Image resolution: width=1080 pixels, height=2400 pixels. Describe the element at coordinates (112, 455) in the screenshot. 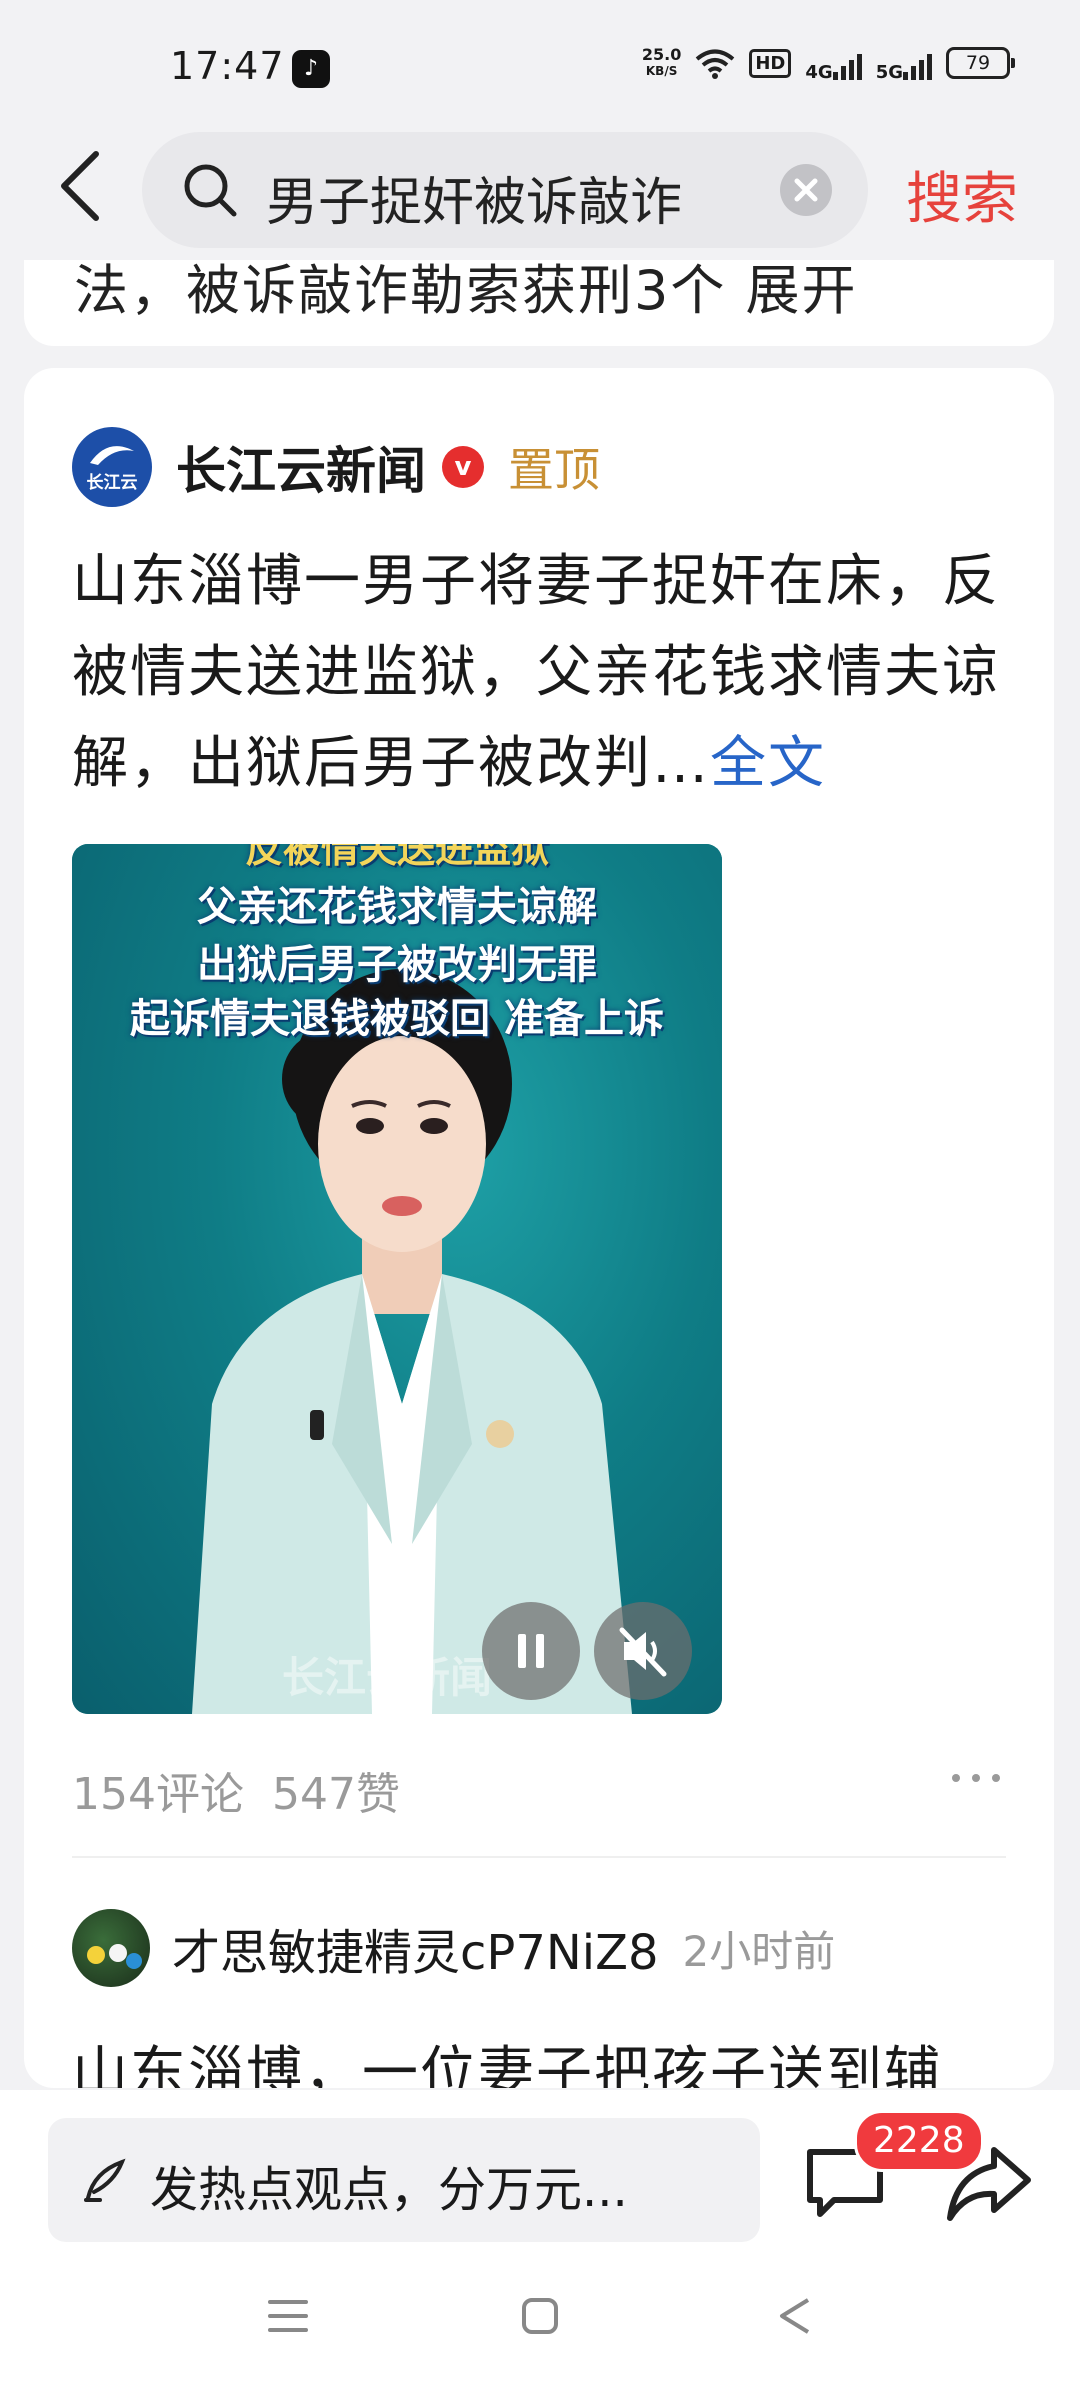

I see `changjiang-logo-icon` at that location.